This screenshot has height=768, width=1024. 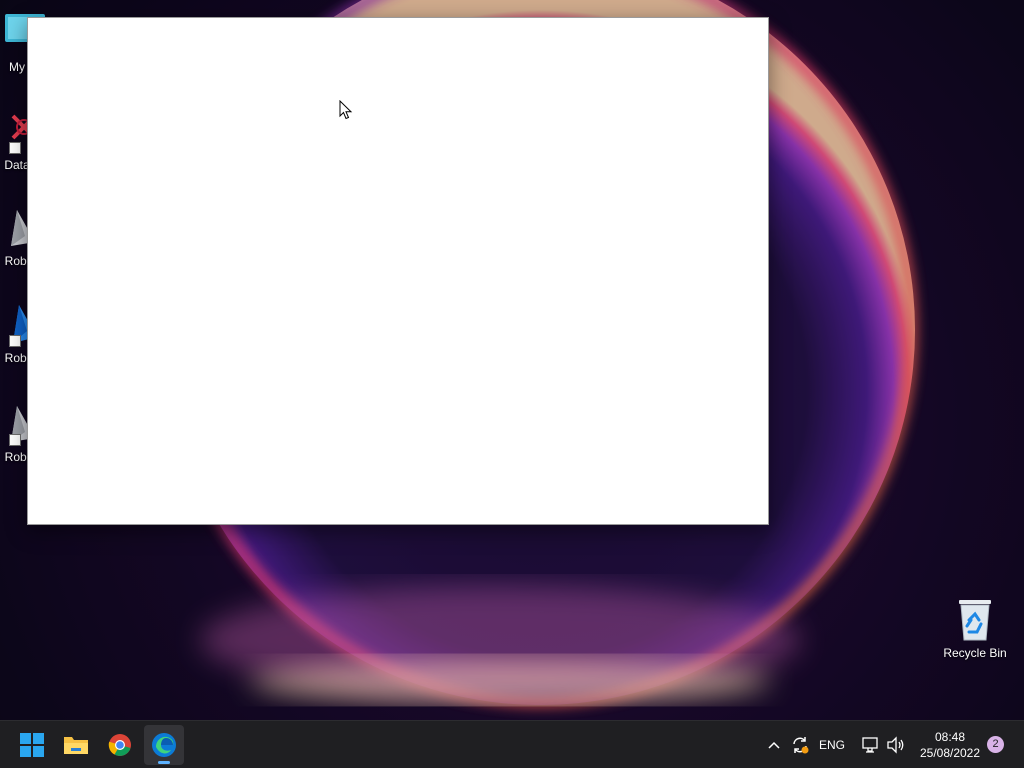 I want to click on clock-button: 08:48 25/08/2022, so click(x=950, y=745).